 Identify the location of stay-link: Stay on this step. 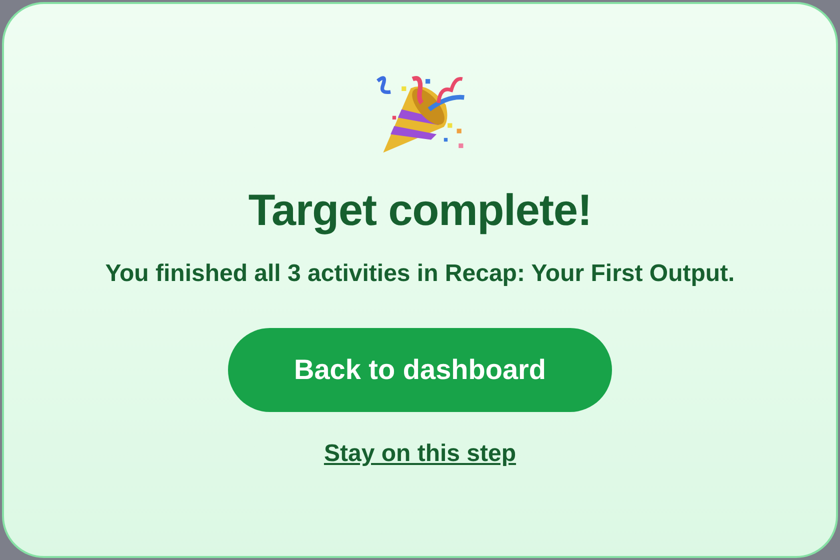
(420, 454).